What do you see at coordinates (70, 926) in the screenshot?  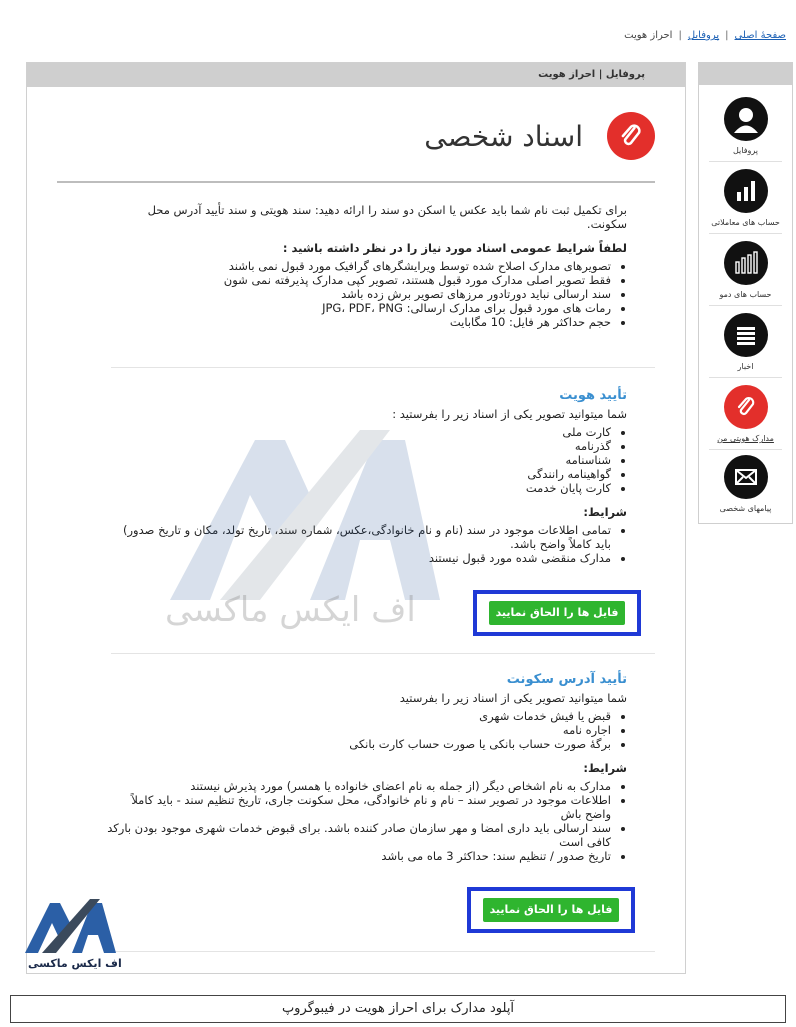 I see `brand-logo-icon` at bounding box center [70, 926].